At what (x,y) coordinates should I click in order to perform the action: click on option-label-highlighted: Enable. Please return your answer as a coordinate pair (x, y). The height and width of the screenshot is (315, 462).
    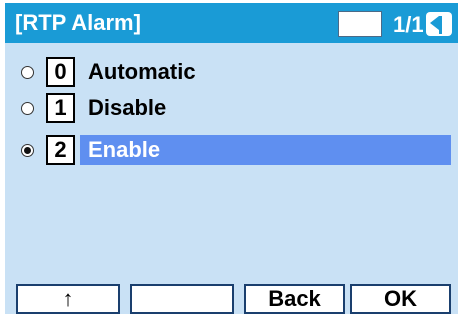
    Looking at the image, I should click on (265, 150).